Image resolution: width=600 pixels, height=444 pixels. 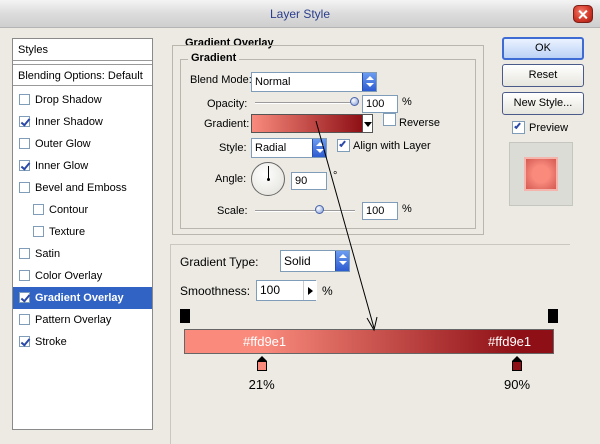 I want to click on opacity-stop-right, so click(x=553, y=316).